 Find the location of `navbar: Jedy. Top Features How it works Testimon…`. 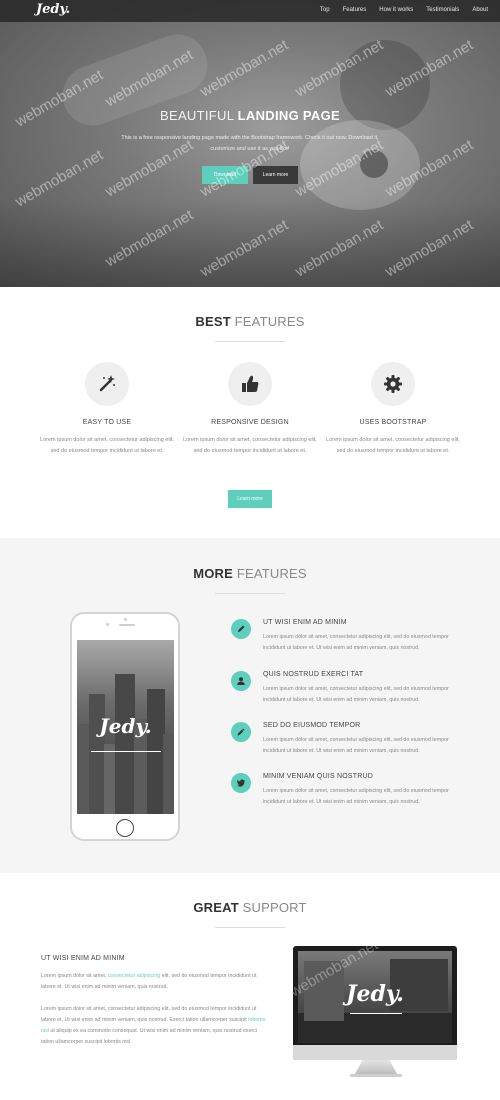

navbar: Jedy. Top Features How it works Testimon… is located at coordinates (250, 11).